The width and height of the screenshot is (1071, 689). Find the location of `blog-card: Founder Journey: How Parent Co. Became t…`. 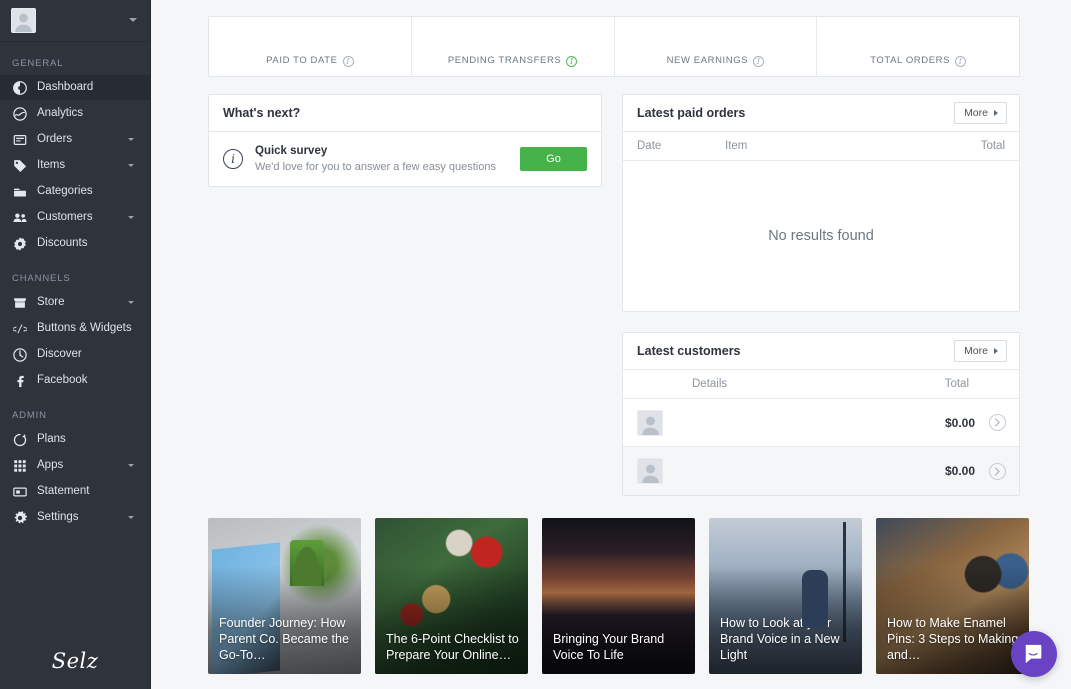

blog-card: Founder Journey: How Parent Co. Became t… is located at coordinates (284, 596).